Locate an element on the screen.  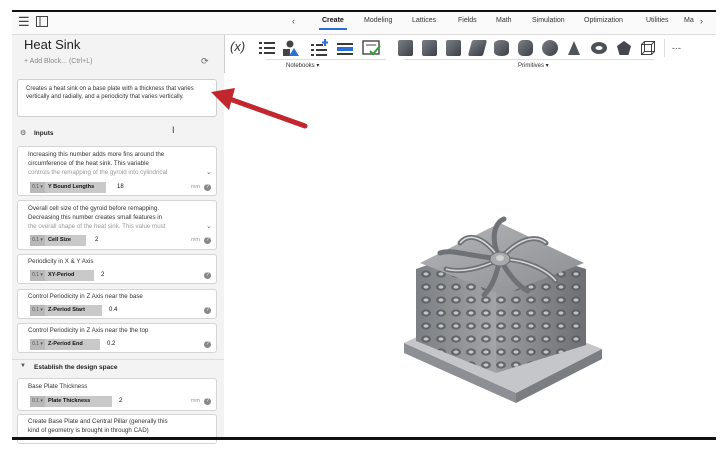
wedge-icon is located at coordinates (477, 48).